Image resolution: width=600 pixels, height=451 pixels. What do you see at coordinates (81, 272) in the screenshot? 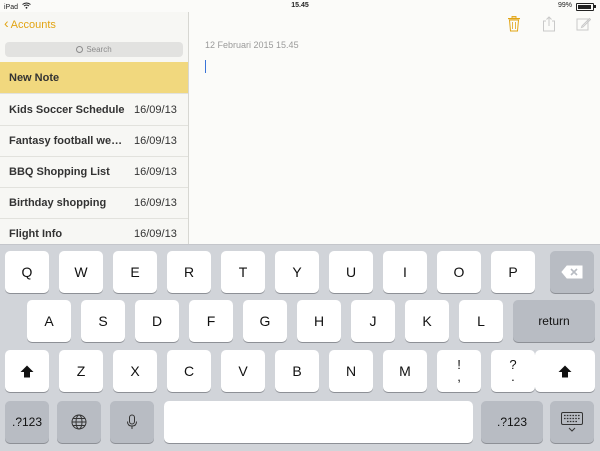
I see `key-w: W` at bounding box center [81, 272].